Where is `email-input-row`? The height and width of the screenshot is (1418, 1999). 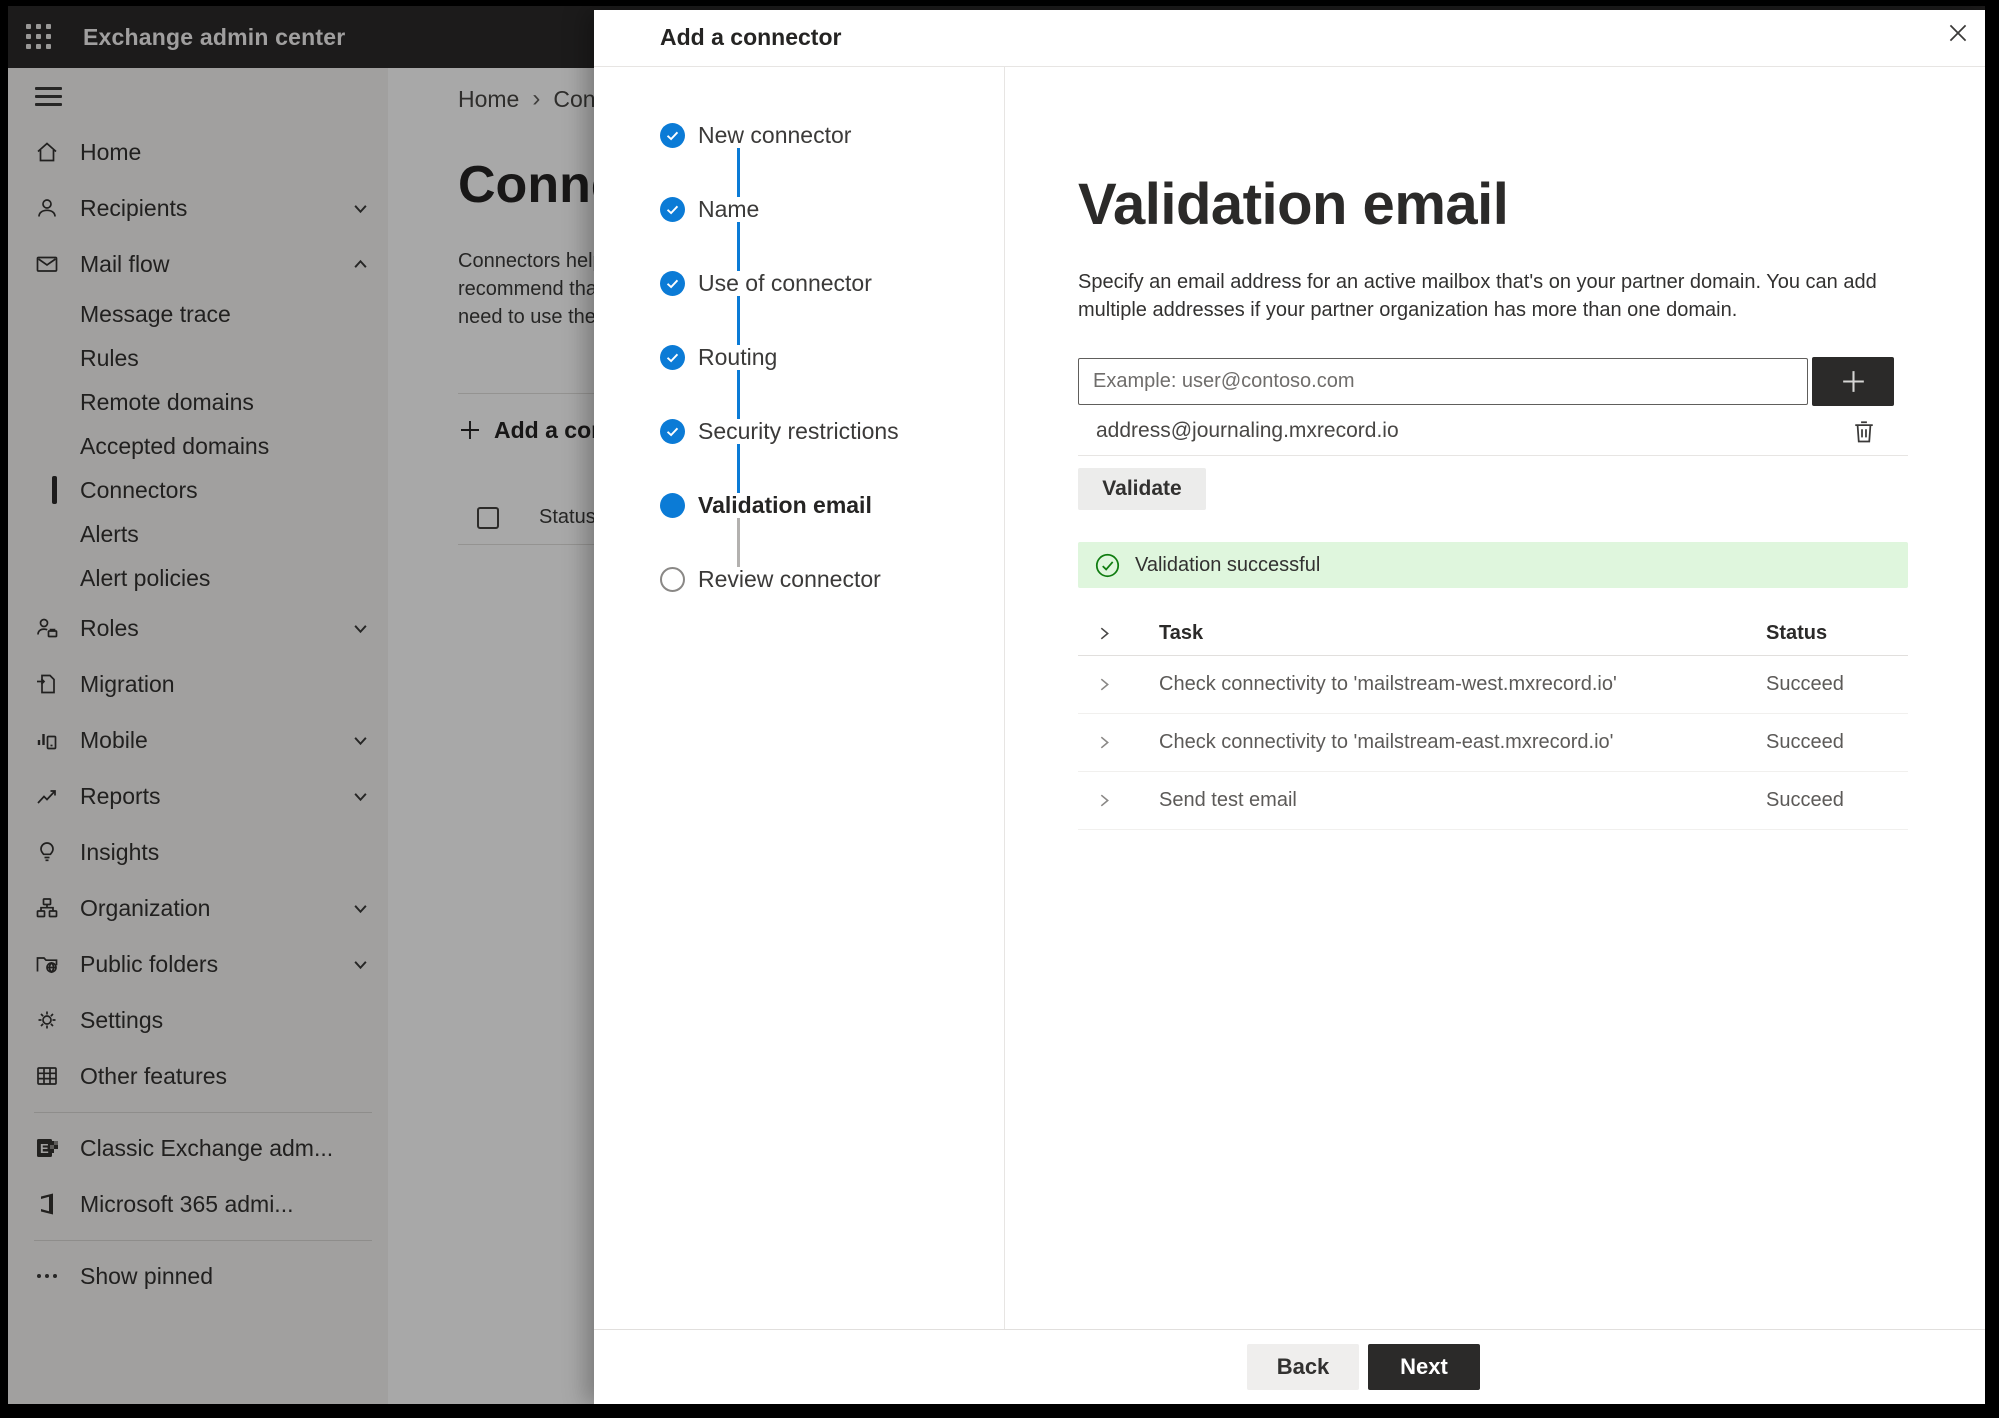 email-input-row is located at coordinates (1531, 381).